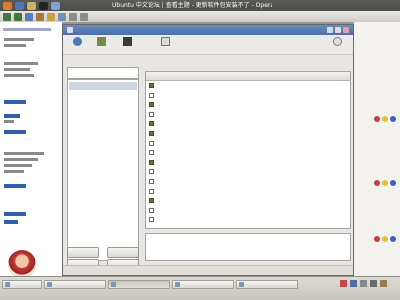 The image size is (400, 300). What do you see at coordinates (153, 76) in the screenshot?
I see `column-status` at bounding box center [153, 76].